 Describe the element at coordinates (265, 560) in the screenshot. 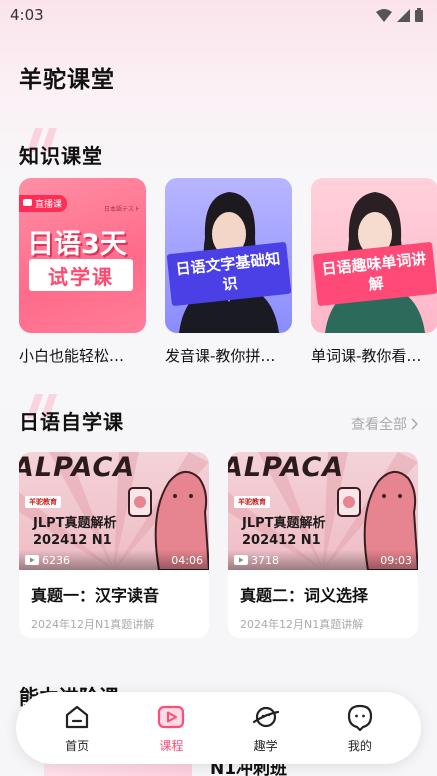

I see `view-count-value: 3718` at that location.